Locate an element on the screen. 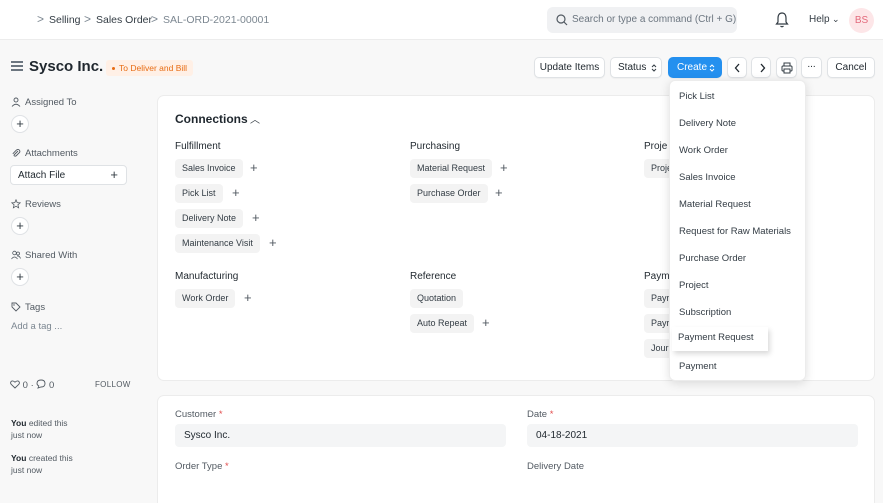  menu-item-request-for-raw-materials: Request for Raw Materials is located at coordinates (735, 231).